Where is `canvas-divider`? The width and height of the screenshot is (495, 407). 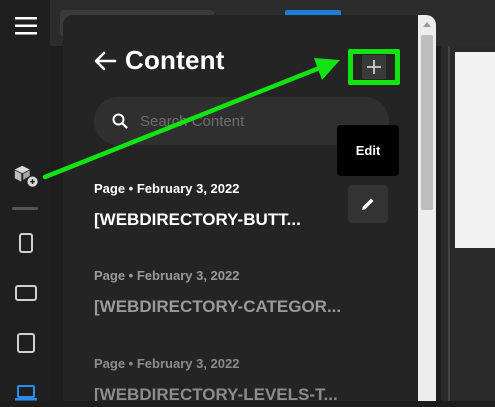 canvas-divider is located at coordinates (449, 223).